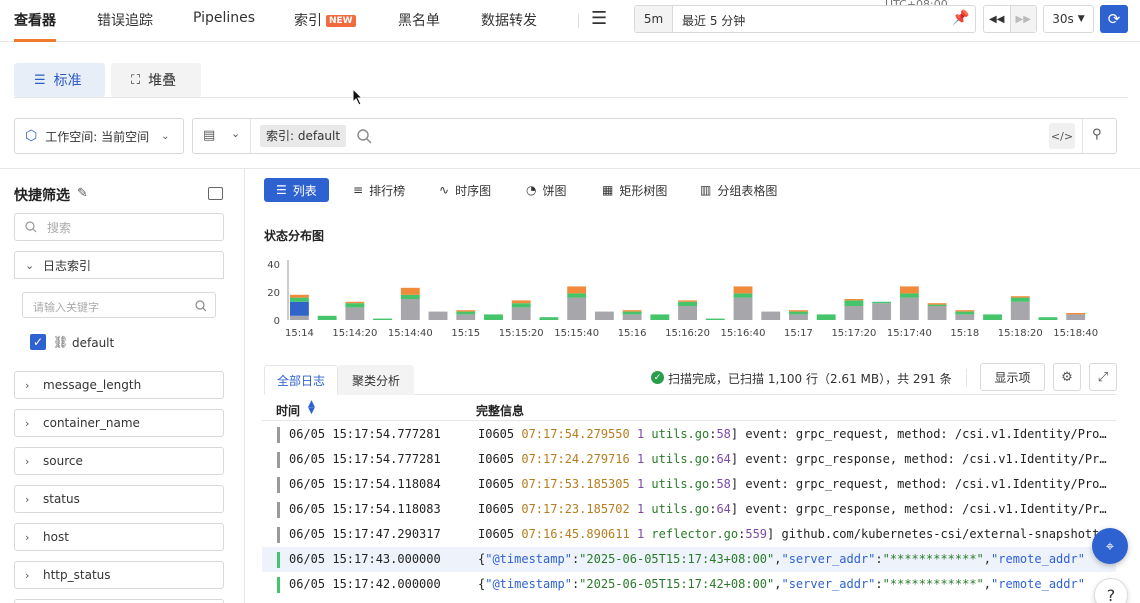  I want to click on hamburger-menu-icon: ☰, so click(599, 18).